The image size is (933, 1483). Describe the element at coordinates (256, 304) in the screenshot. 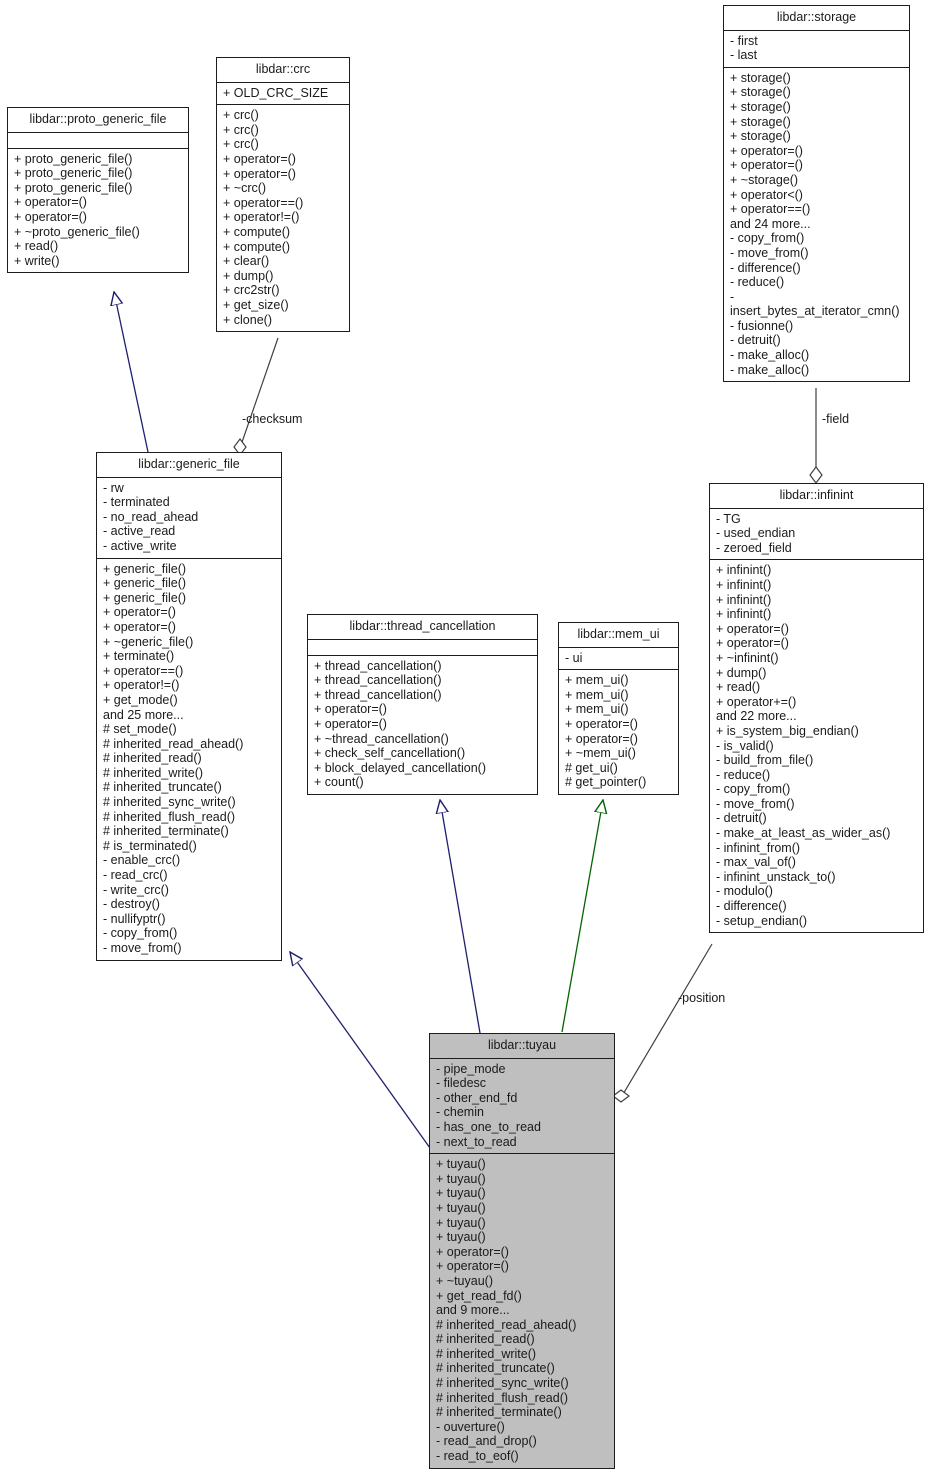

I see `class-member: + get_size()` at that location.